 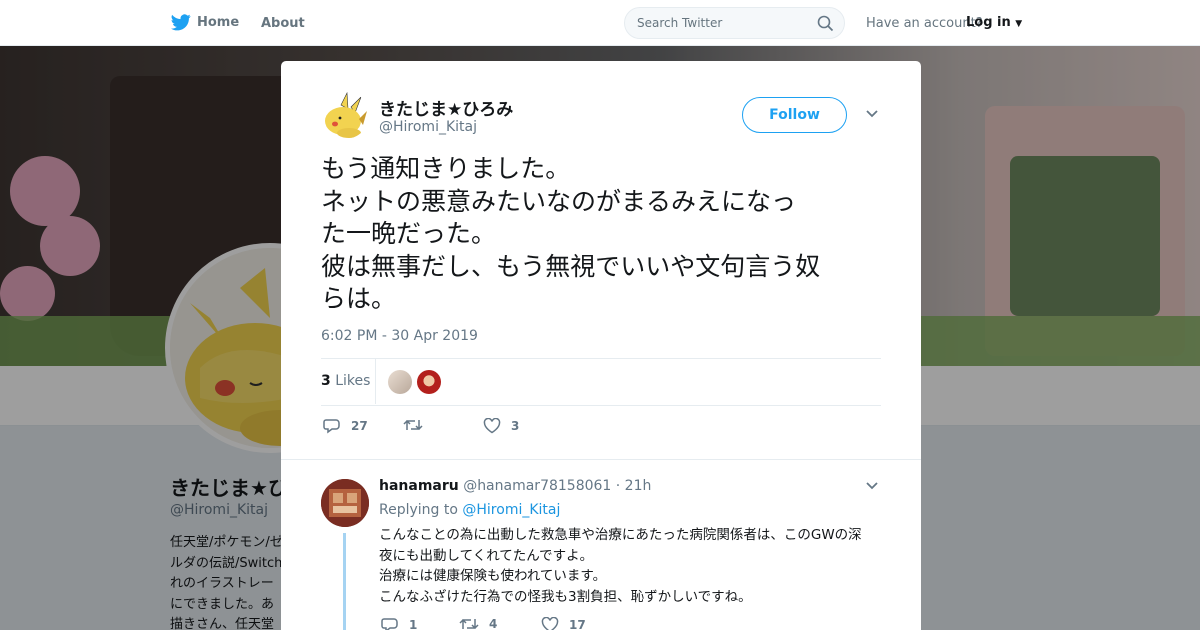 What do you see at coordinates (734, 23) in the screenshot?
I see `search-input: Search Twitter` at bounding box center [734, 23].